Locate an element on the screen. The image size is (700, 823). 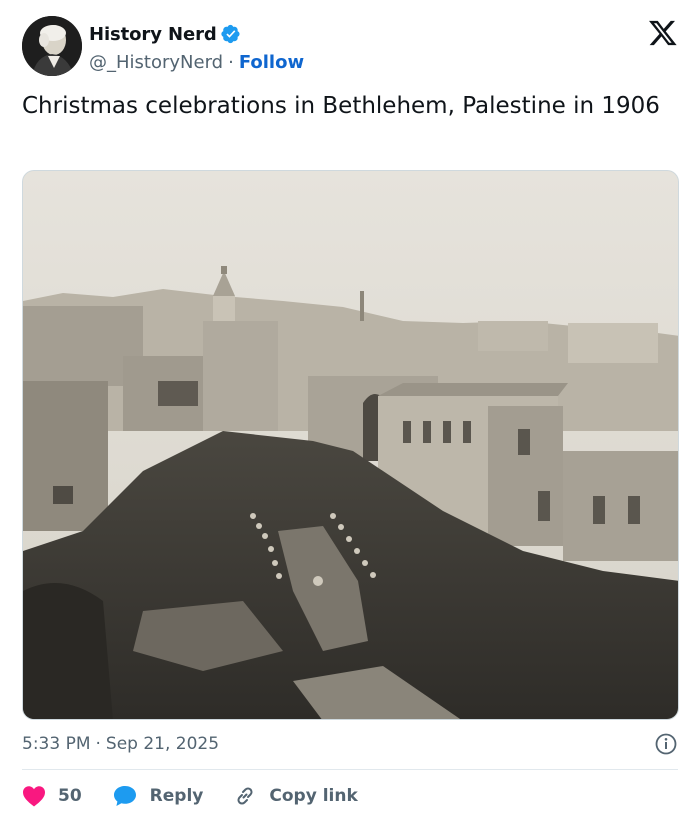
speech-bubble-icon is located at coordinates (125, 796).